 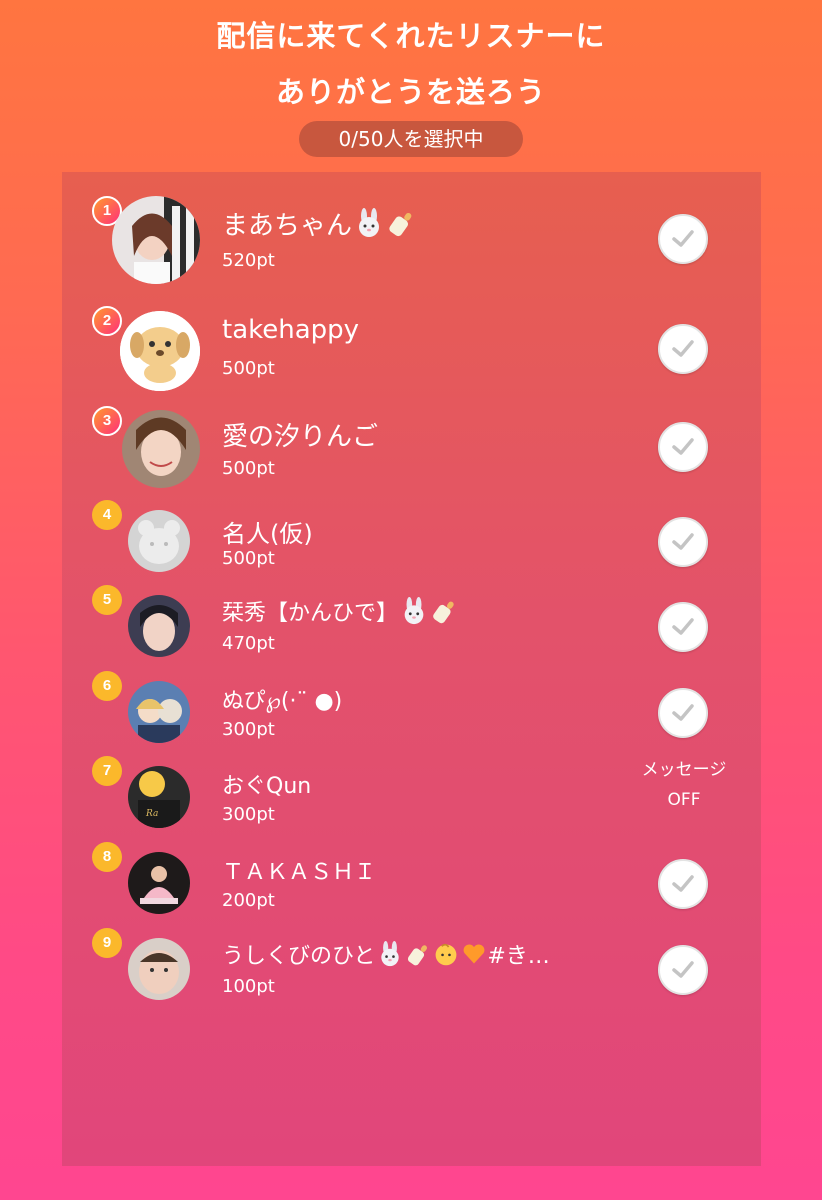 What do you see at coordinates (411, 882) in the screenshot?
I see `list-item: 8 ＴＡＫＡＳＨＩ 200pt` at bounding box center [411, 882].